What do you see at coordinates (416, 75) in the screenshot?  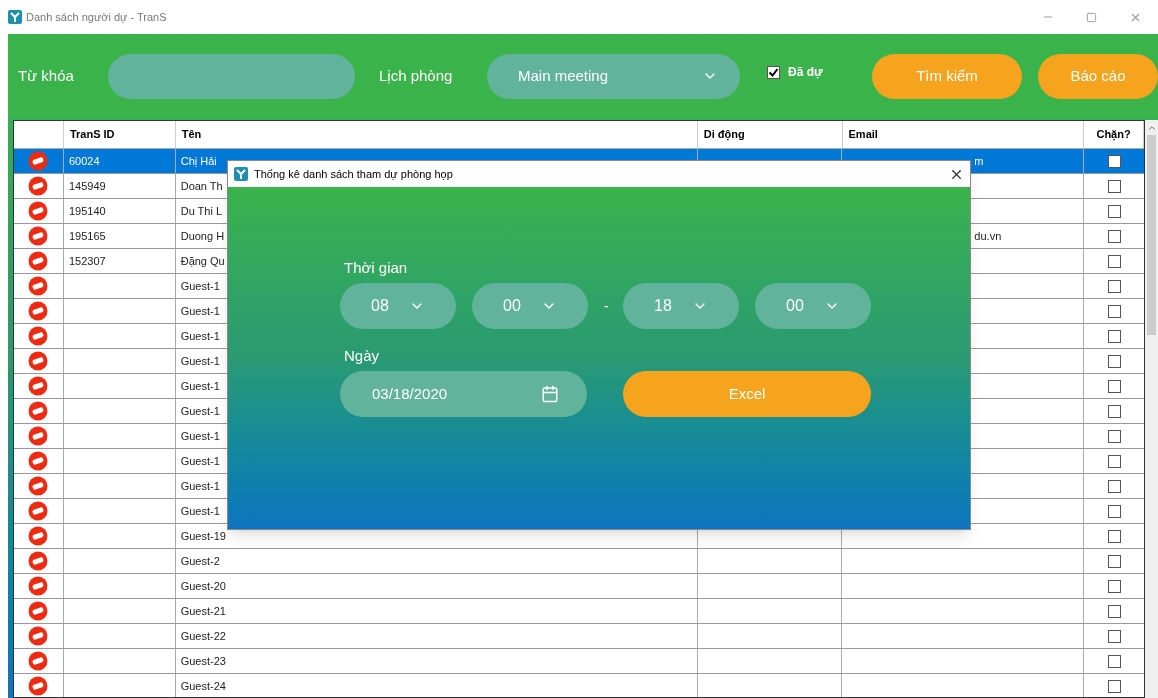 I see `room-label: Lịch phòng` at bounding box center [416, 75].